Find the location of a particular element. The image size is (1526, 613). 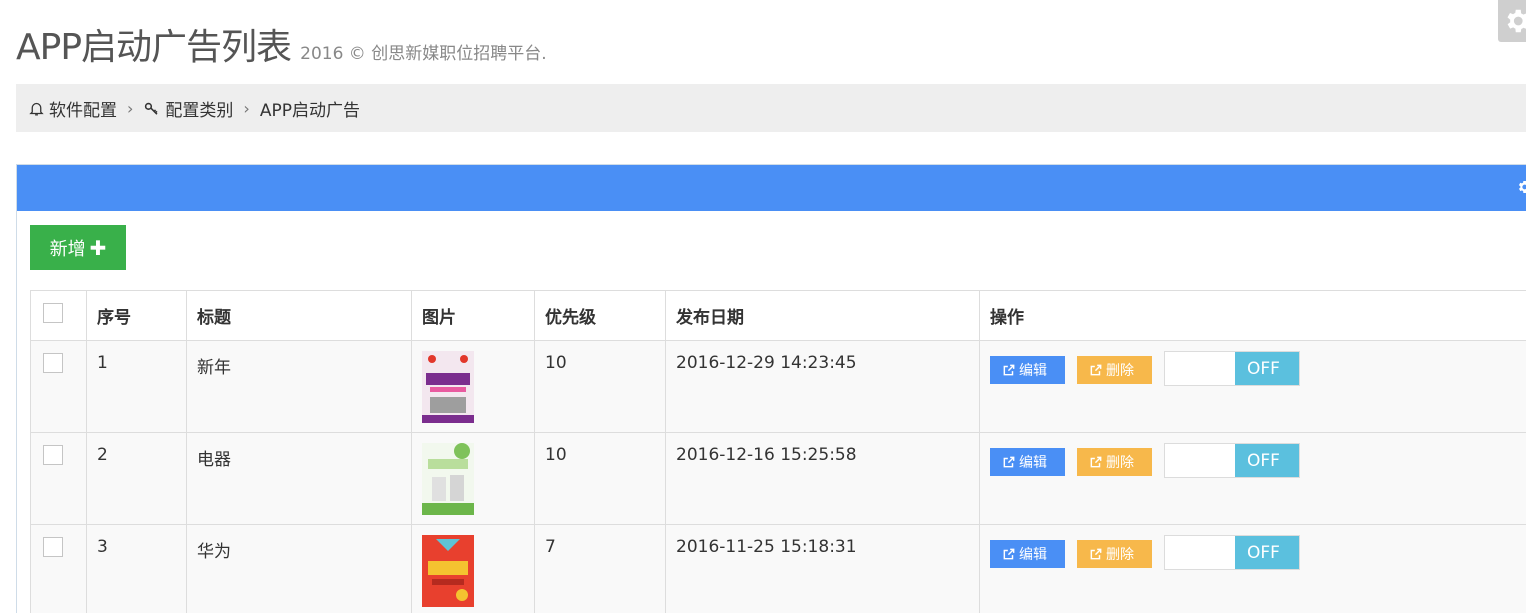

breadcrumb-label: APP启动广告 is located at coordinates (309, 110).